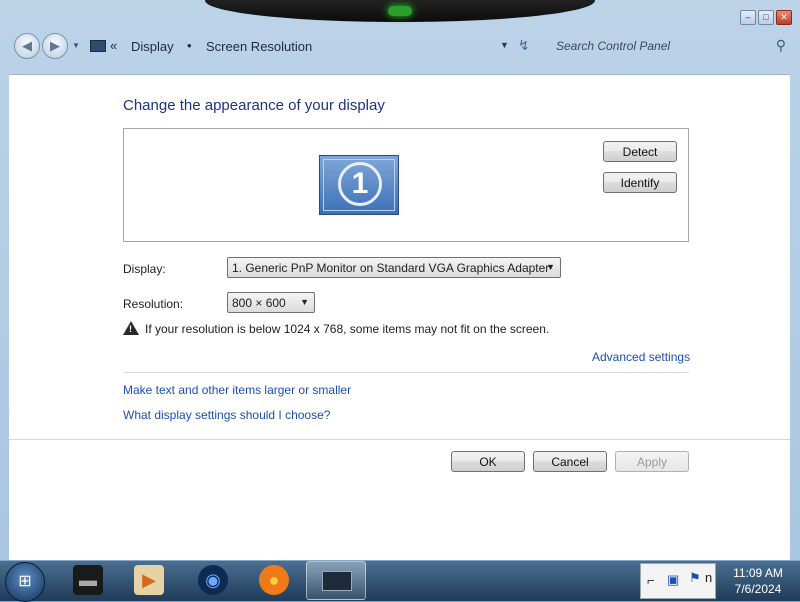 This screenshot has width=800, height=602. What do you see at coordinates (488, 461) in the screenshot?
I see `ok-button: OK` at bounding box center [488, 461].